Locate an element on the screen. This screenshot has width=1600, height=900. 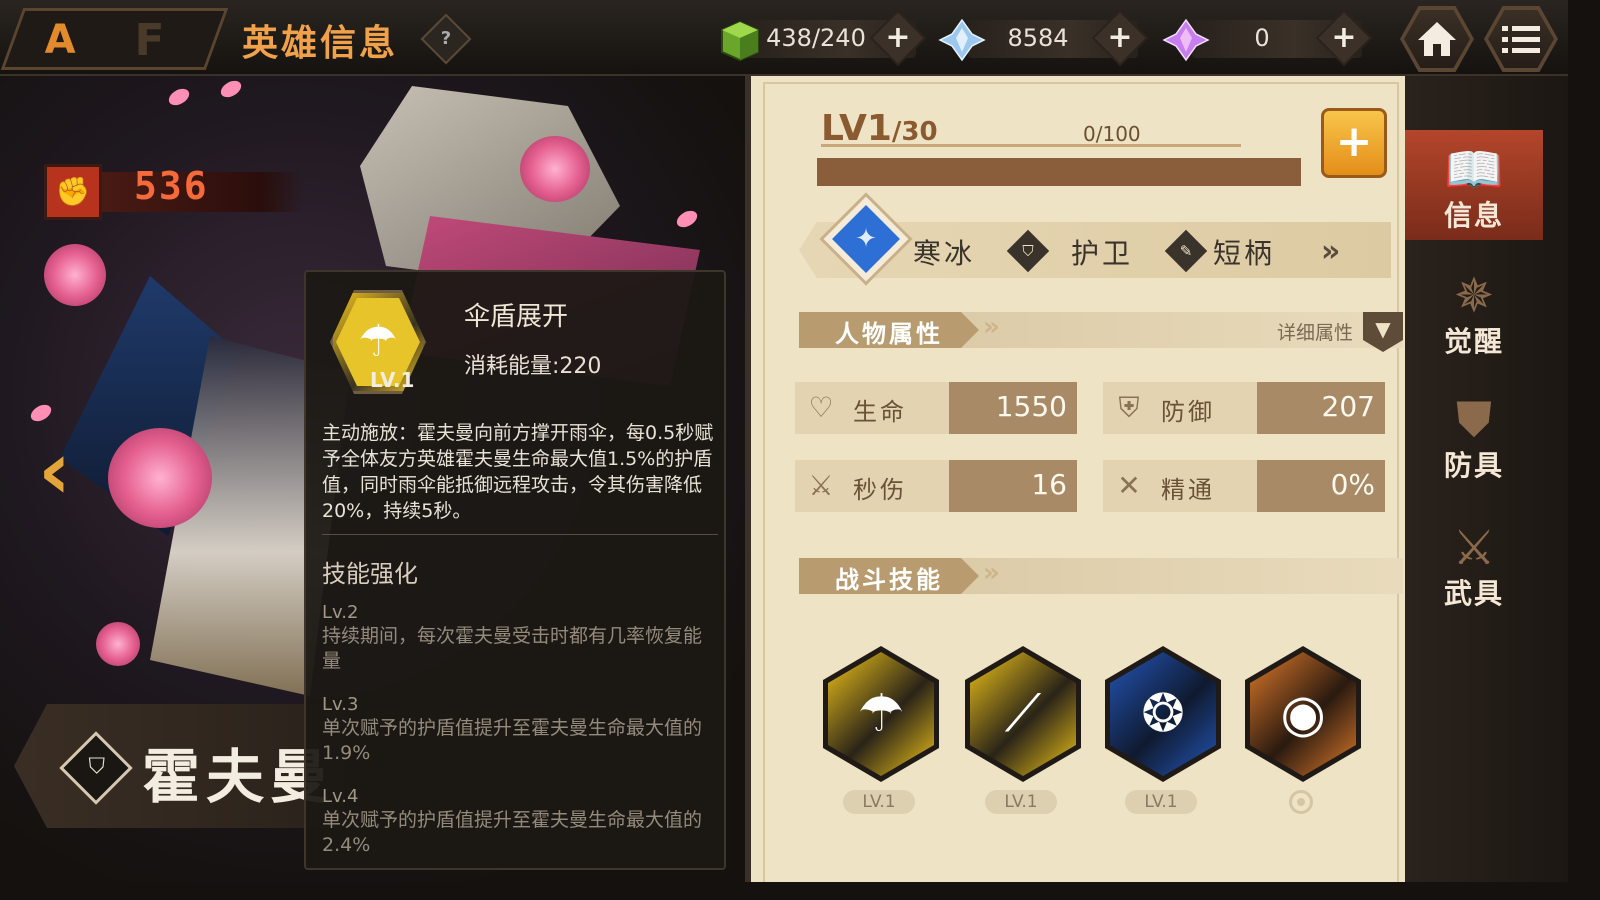
skill-slot-4: ◉ is located at coordinates (1301, 730).